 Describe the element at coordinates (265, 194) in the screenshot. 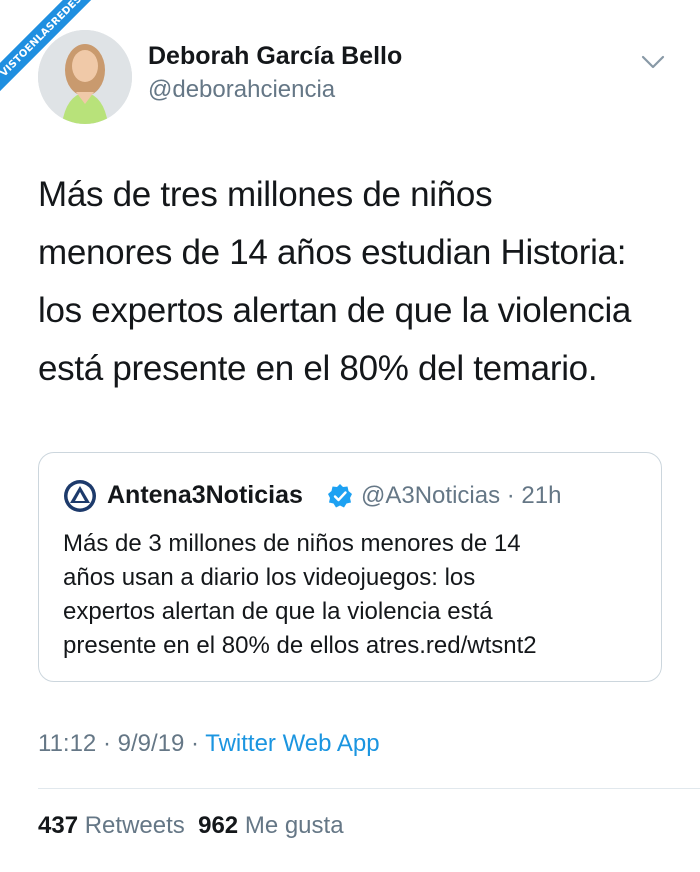

I see `tweet-line: Más de tres millones de niños` at that location.